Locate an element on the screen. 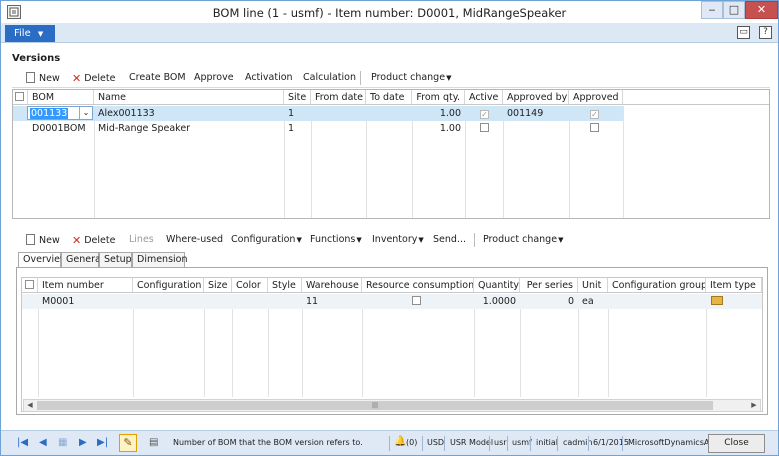 The width and height of the screenshot is (779, 456). previous-record-icon: ◀ is located at coordinates (43, 442).